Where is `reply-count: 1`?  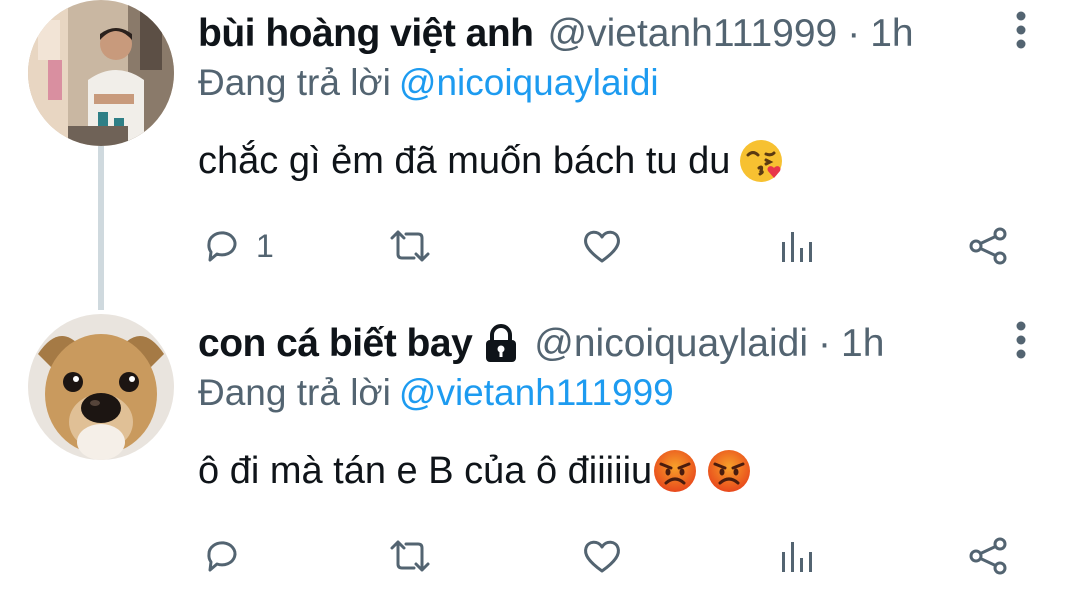
reply-count: 1 is located at coordinates (265, 245).